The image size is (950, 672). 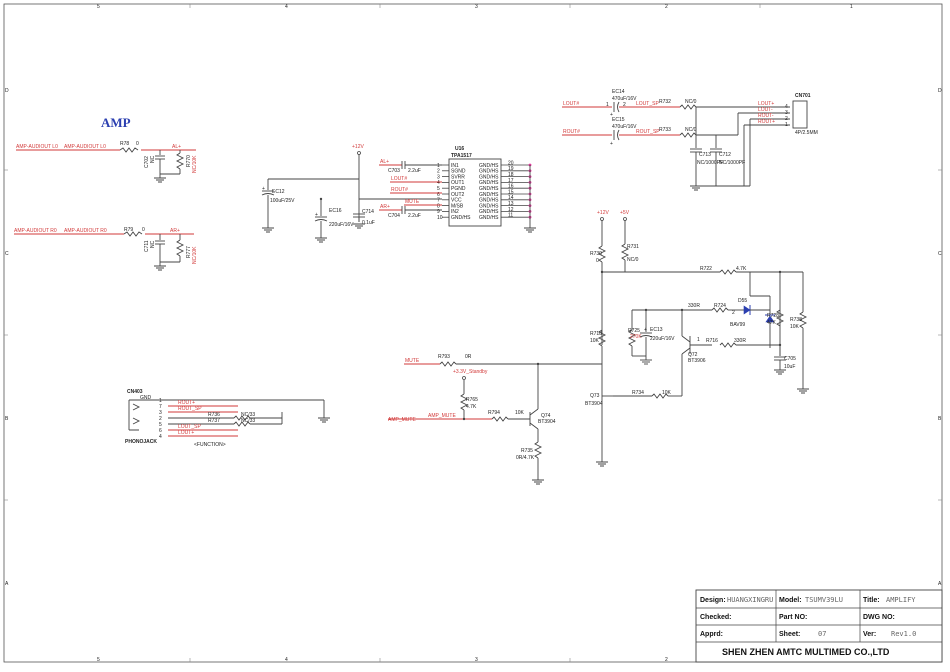 I want to click on gnd-symbol-r735, so click(x=538, y=482).